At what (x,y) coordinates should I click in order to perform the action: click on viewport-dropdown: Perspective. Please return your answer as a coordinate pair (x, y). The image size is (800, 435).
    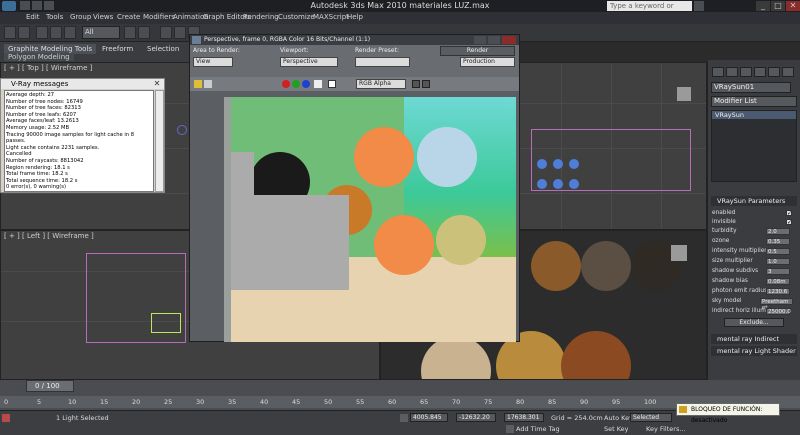
    Looking at the image, I should click on (309, 62).